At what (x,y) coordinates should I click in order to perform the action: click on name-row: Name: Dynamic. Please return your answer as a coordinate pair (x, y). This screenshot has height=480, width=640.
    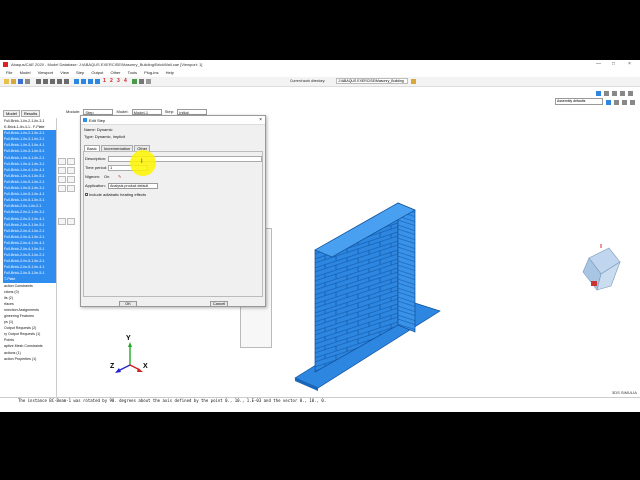
    Looking at the image, I should click on (98, 129).